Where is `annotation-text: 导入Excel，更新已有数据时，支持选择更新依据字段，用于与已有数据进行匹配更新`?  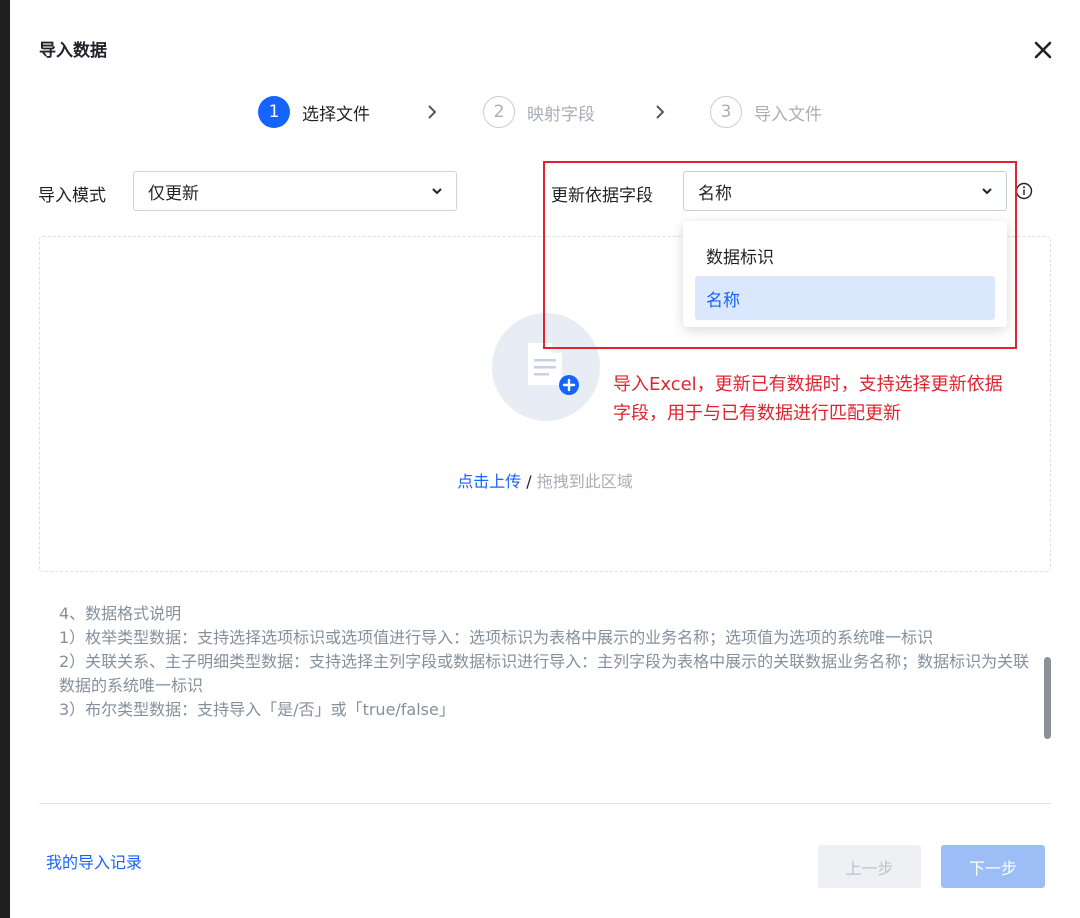
annotation-text: 导入Excel，更新已有数据时，支持选择更新依据字段，用于与已有数据进行匹配更新 is located at coordinates (808, 399).